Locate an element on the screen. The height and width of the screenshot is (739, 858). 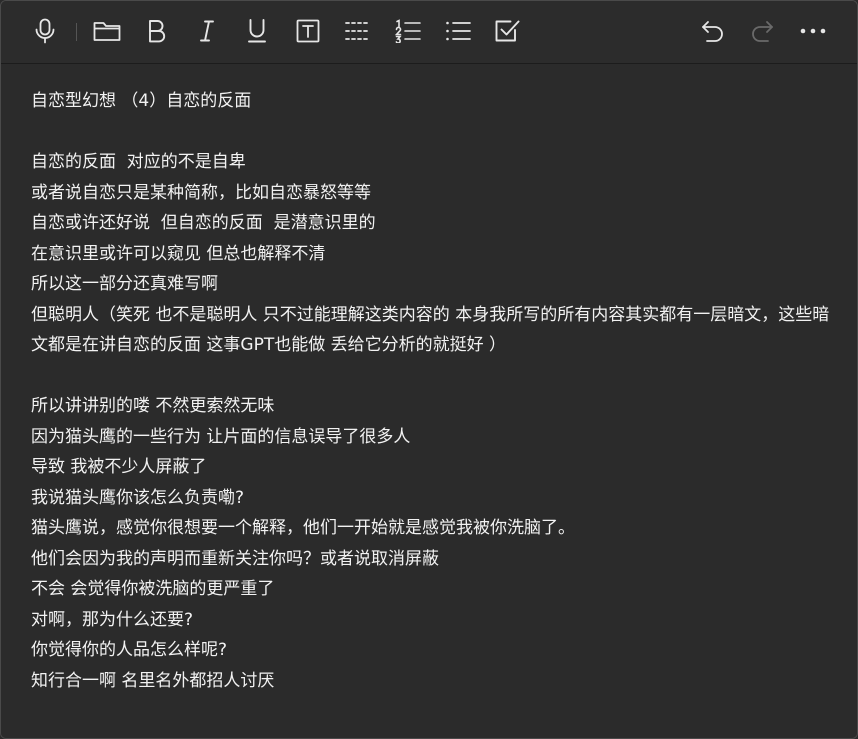
text-line: 或者说自恋只是某种简称，比如自恋暴怒等等 is located at coordinates (201, 192).